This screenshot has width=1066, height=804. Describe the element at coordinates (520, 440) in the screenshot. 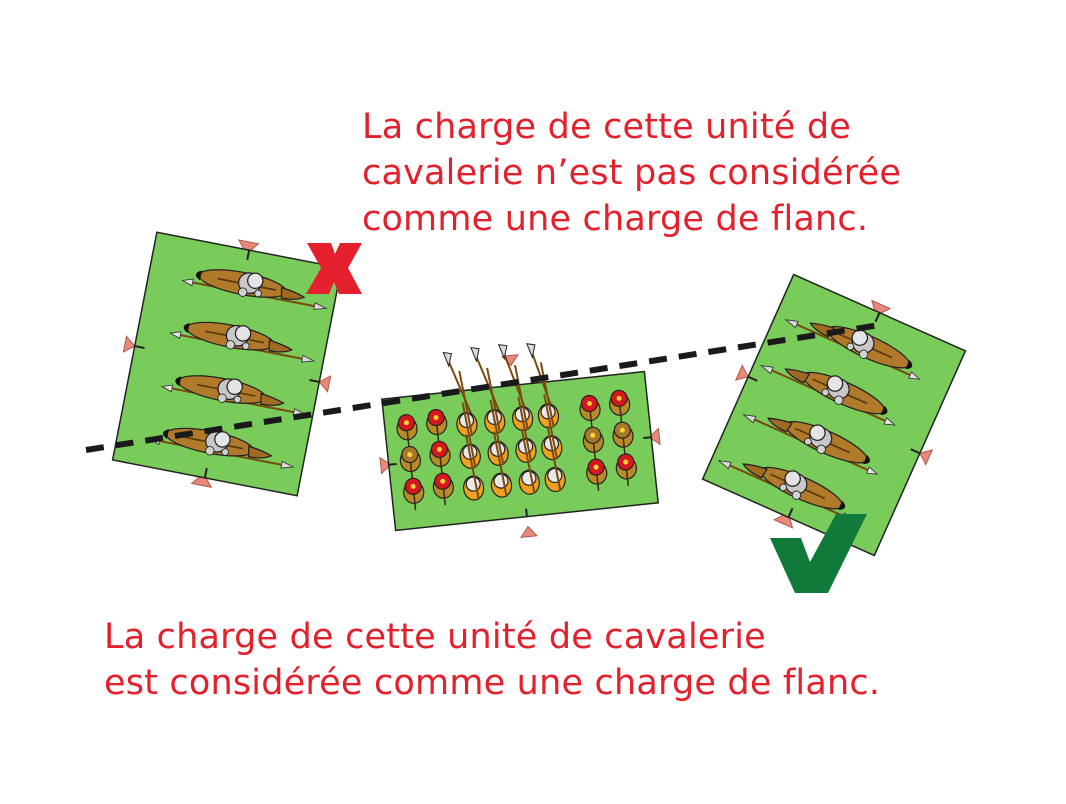

I see `infantry-unit-center` at that location.